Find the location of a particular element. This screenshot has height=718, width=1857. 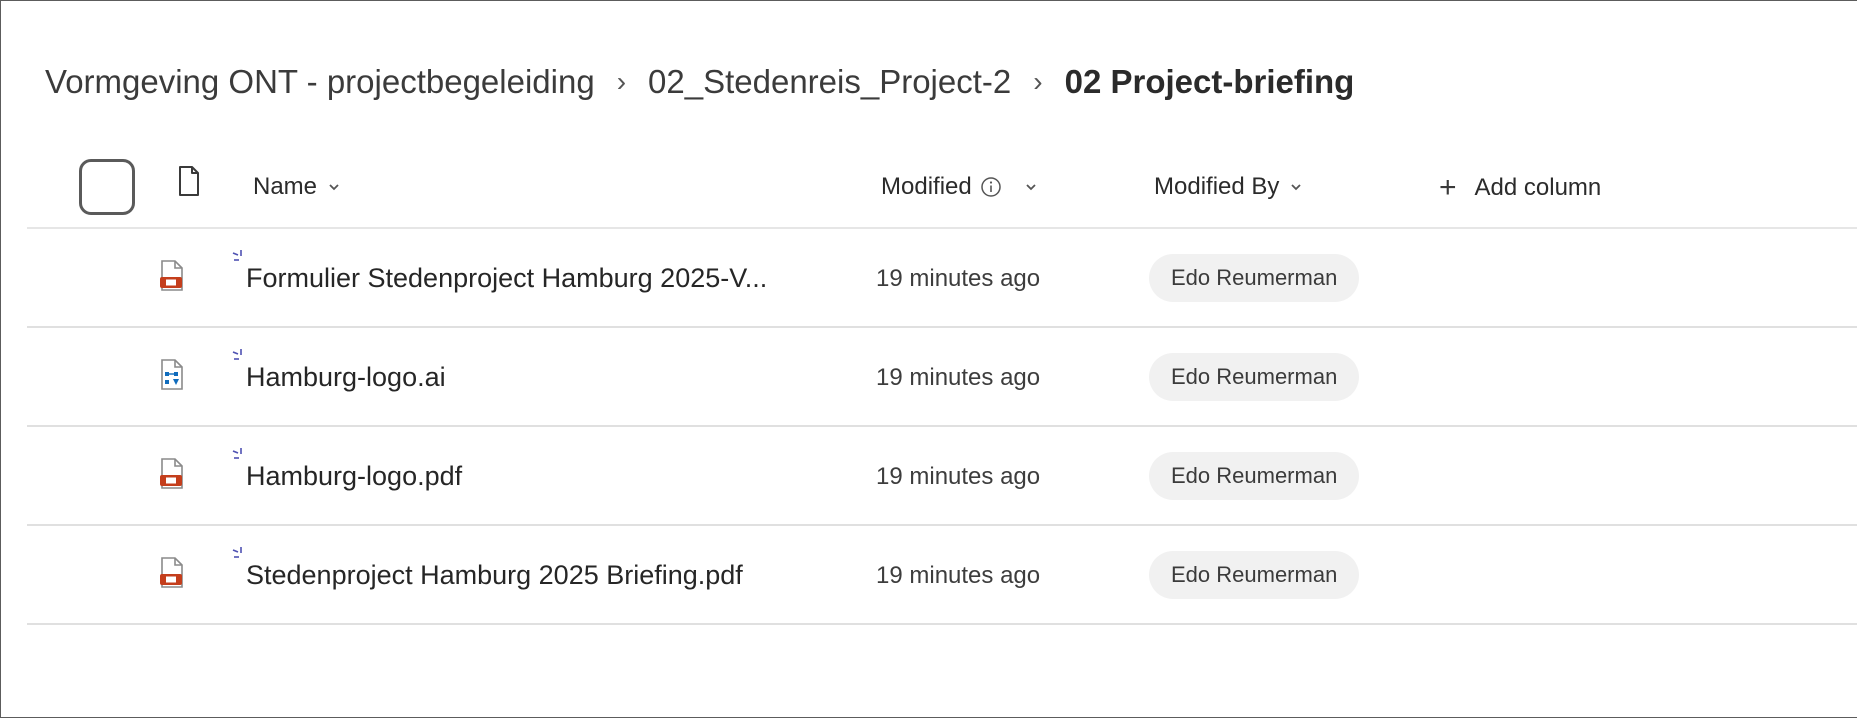

modified-column-header: Modified is located at coordinates (959, 187).